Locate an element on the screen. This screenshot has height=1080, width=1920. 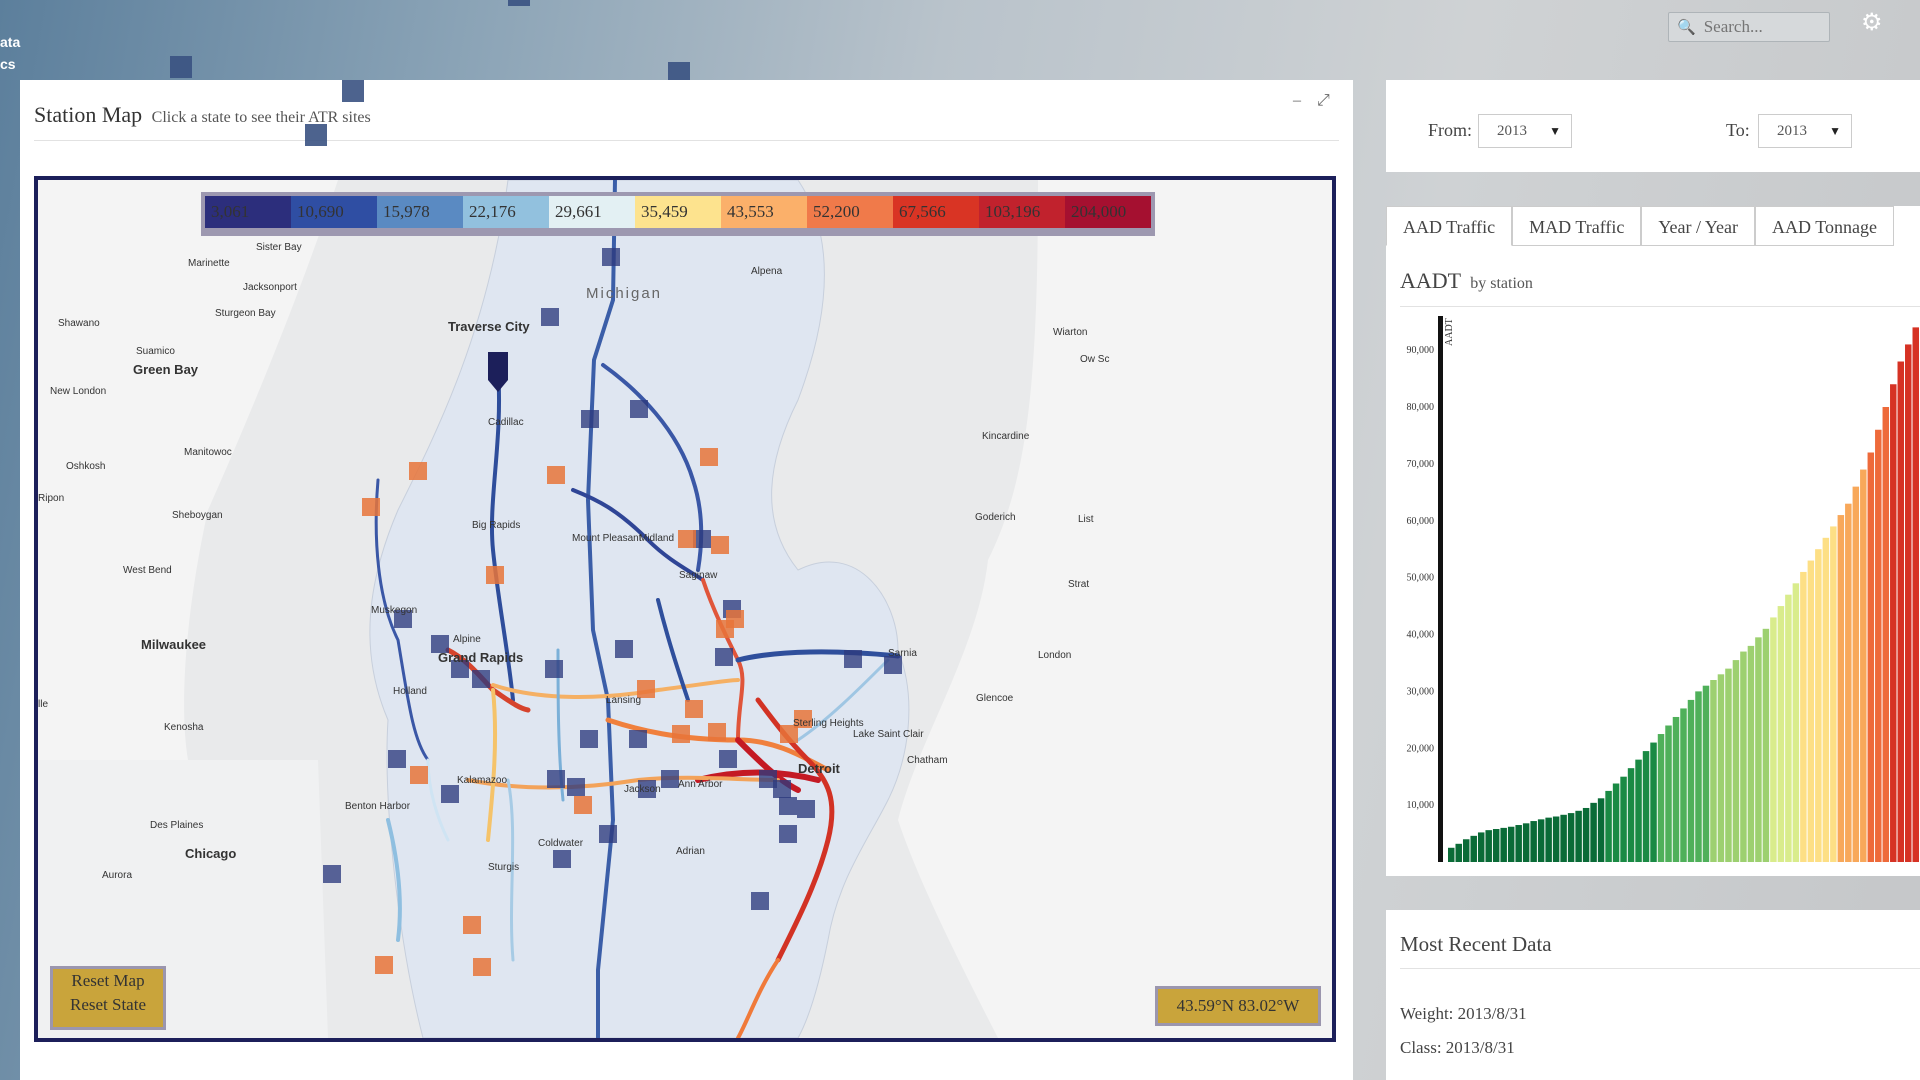
minimize-button: – is located at coordinates (1297, 101).